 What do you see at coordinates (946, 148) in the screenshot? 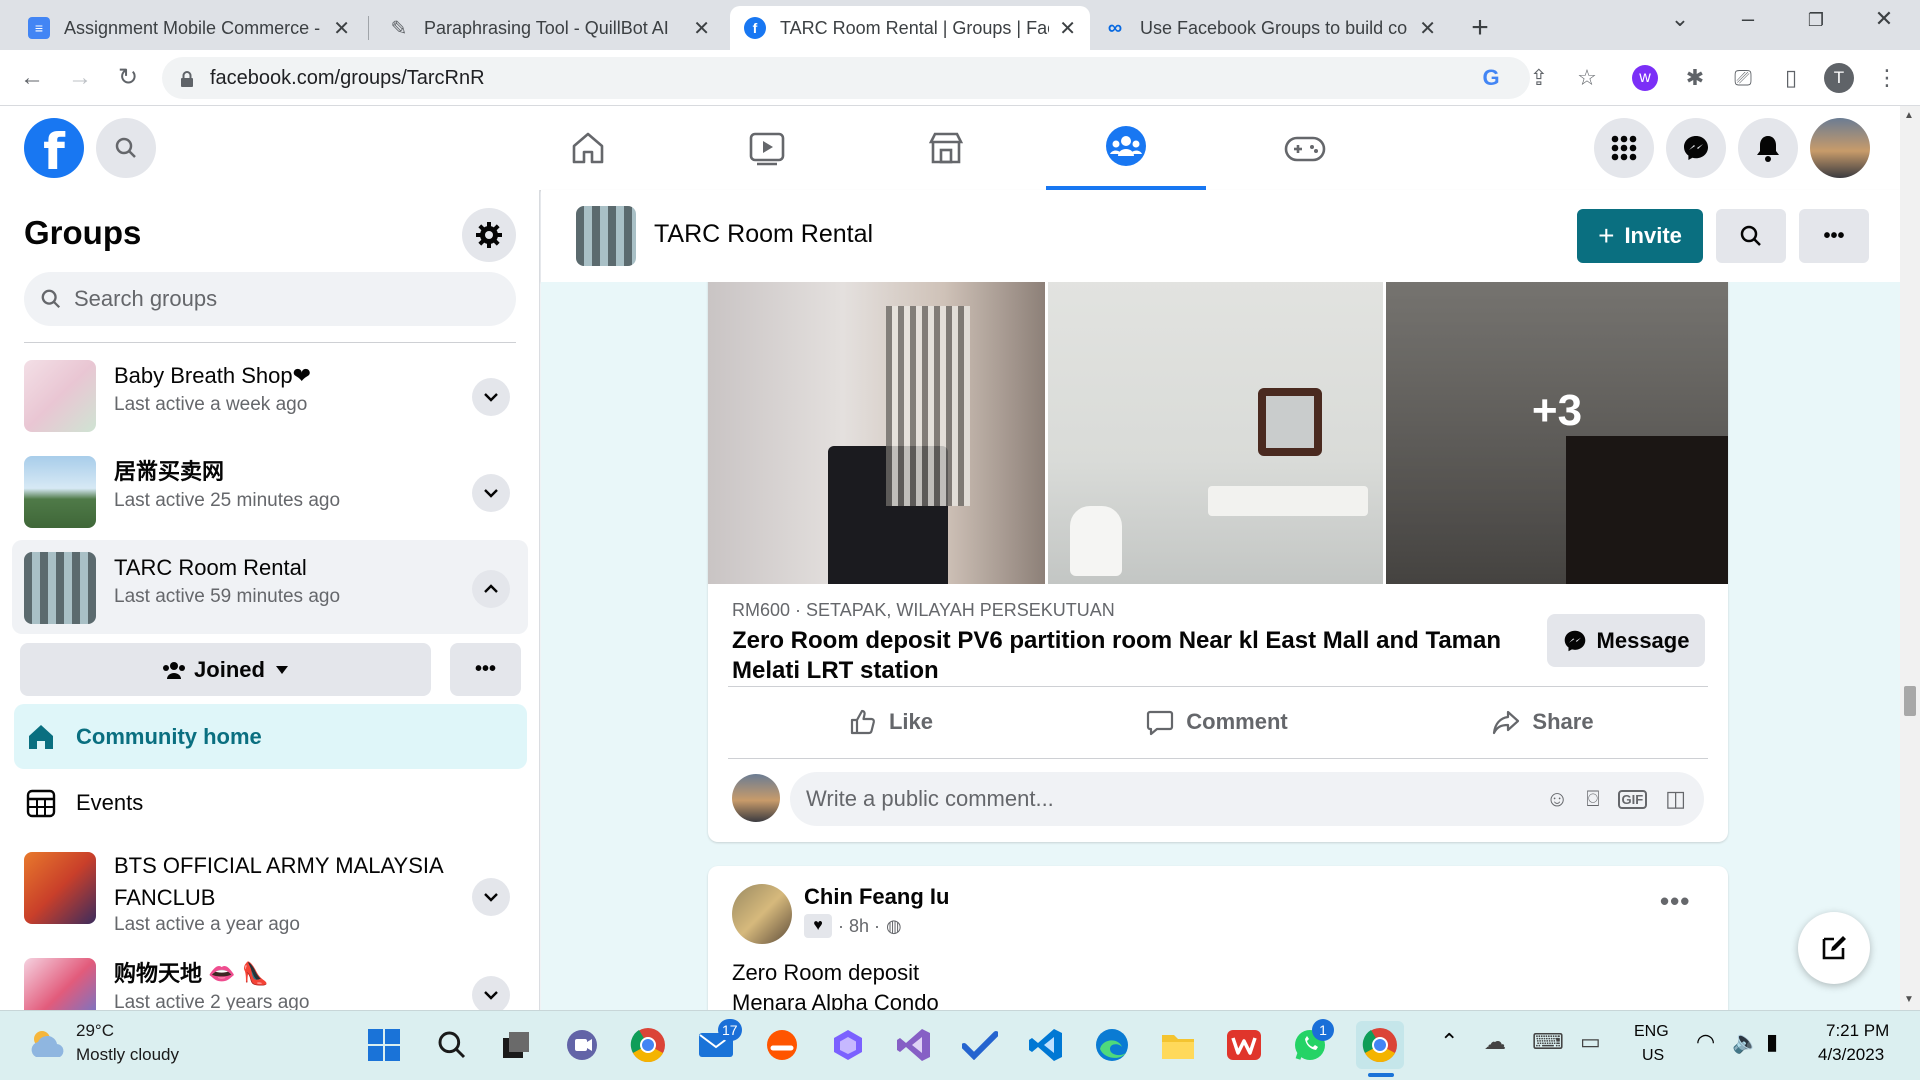
I see `nav-marketplace-tab` at bounding box center [946, 148].